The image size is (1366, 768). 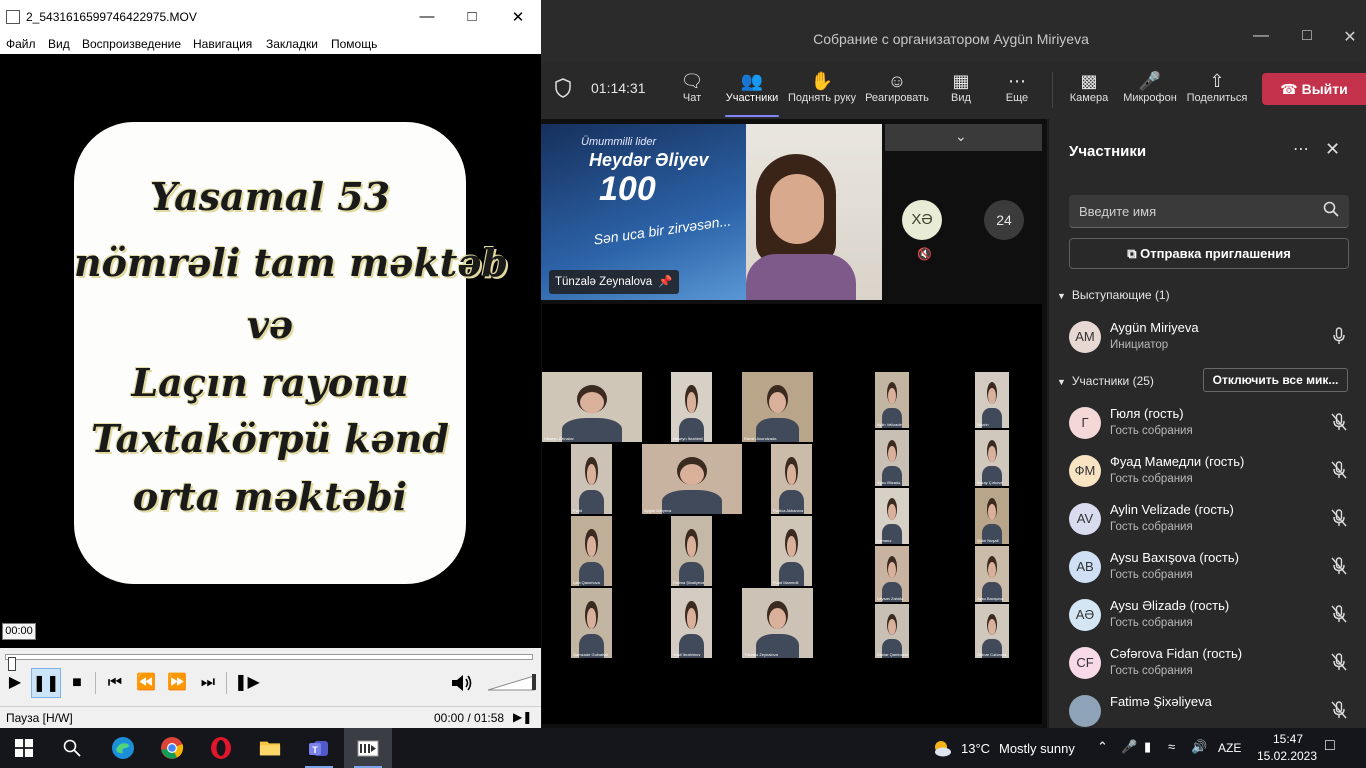 I want to click on more-button: ⋯ Еще, so click(x=1017, y=90).